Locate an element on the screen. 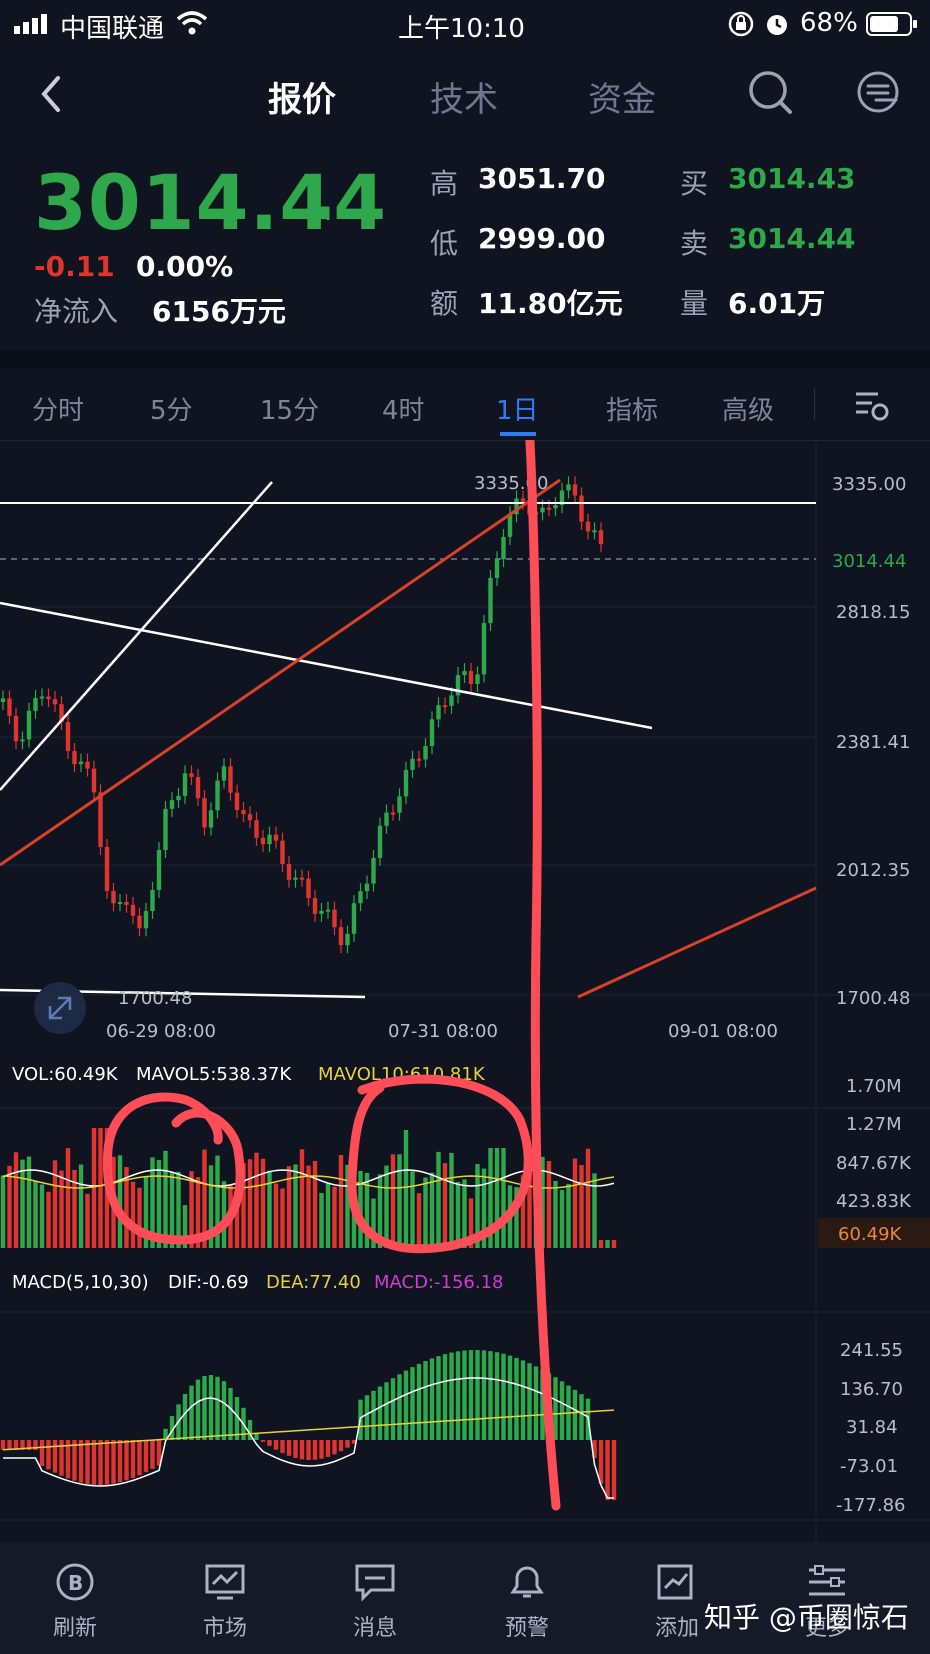 Image resolution: width=930 pixels, height=1654 pixels. watermark: 知乎 @币圈惊石 is located at coordinates (806, 1617).